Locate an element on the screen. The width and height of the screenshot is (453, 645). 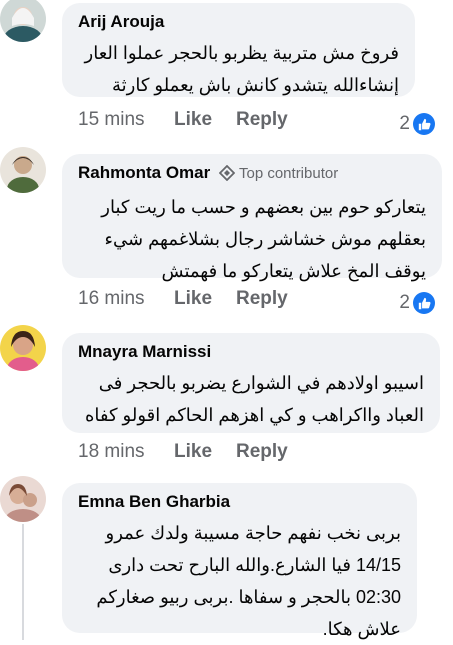
comment-author-name: Rahmonta Omar is located at coordinates (144, 172).